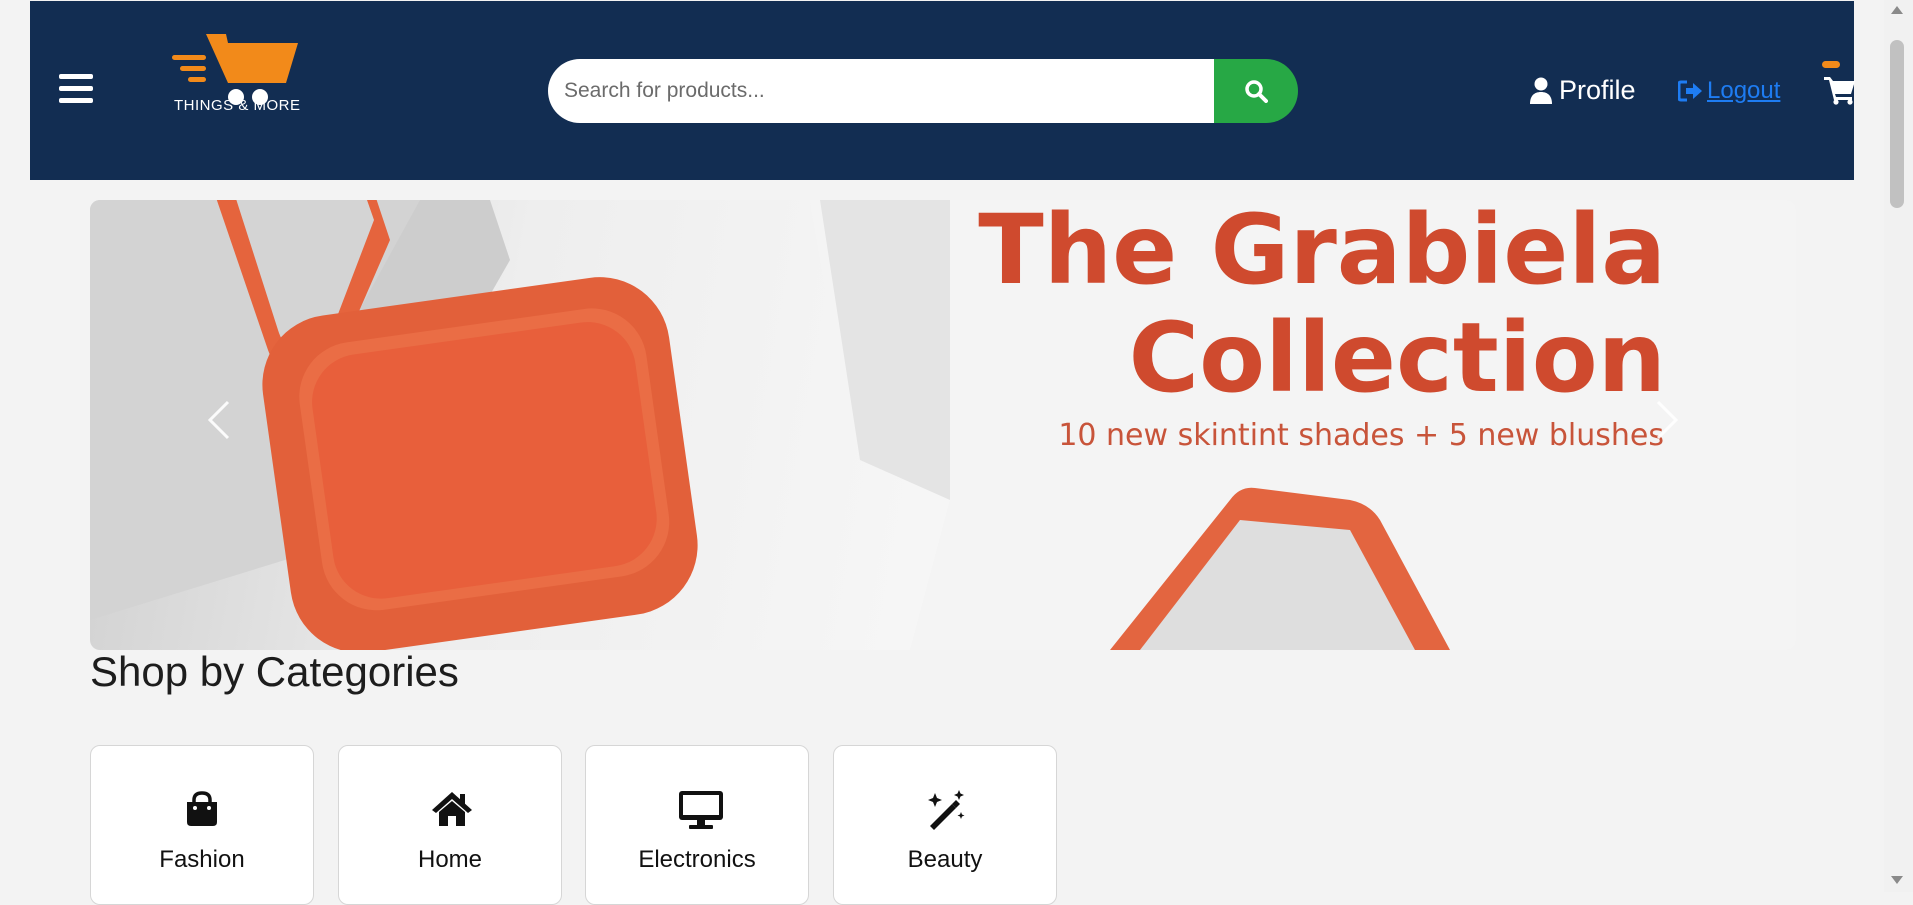 The height and width of the screenshot is (905, 1913). What do you see at coordinates (1744, 90) in the screenshot?
I see `logout-label: Logout` at bounding box center [1744, 90].